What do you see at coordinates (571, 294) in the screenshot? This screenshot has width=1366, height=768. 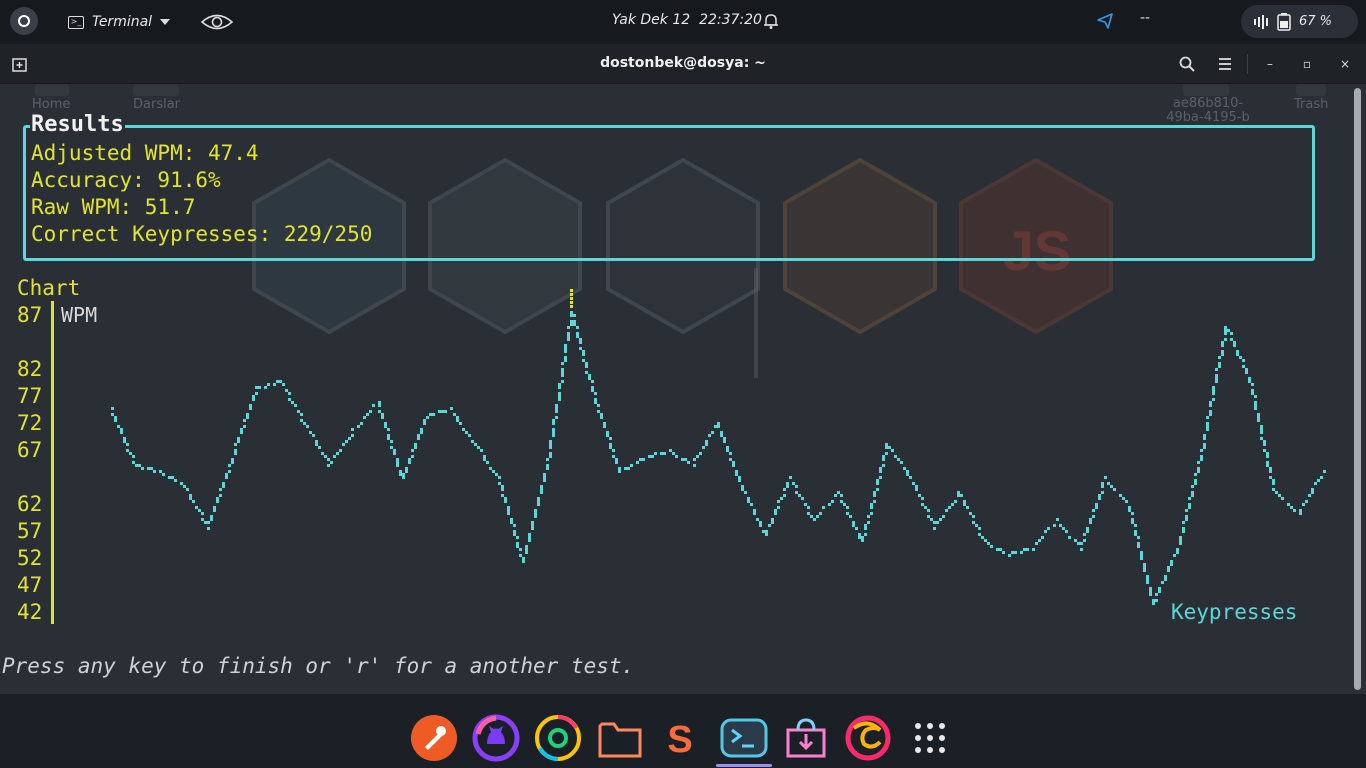 I see `chart-peak-dot` at bounding box center [571, 294].